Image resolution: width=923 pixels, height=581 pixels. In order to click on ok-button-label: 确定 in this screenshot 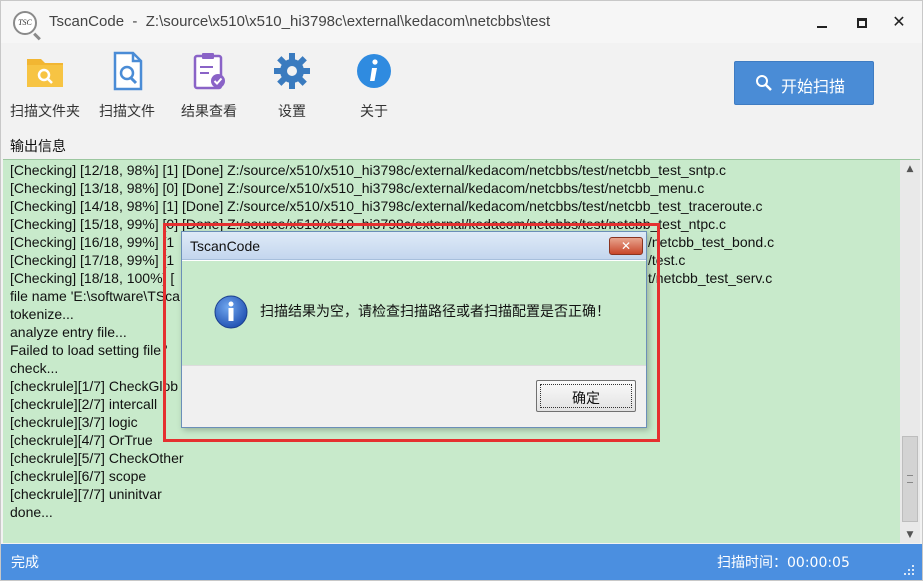, I will do `click(586, 399)`.